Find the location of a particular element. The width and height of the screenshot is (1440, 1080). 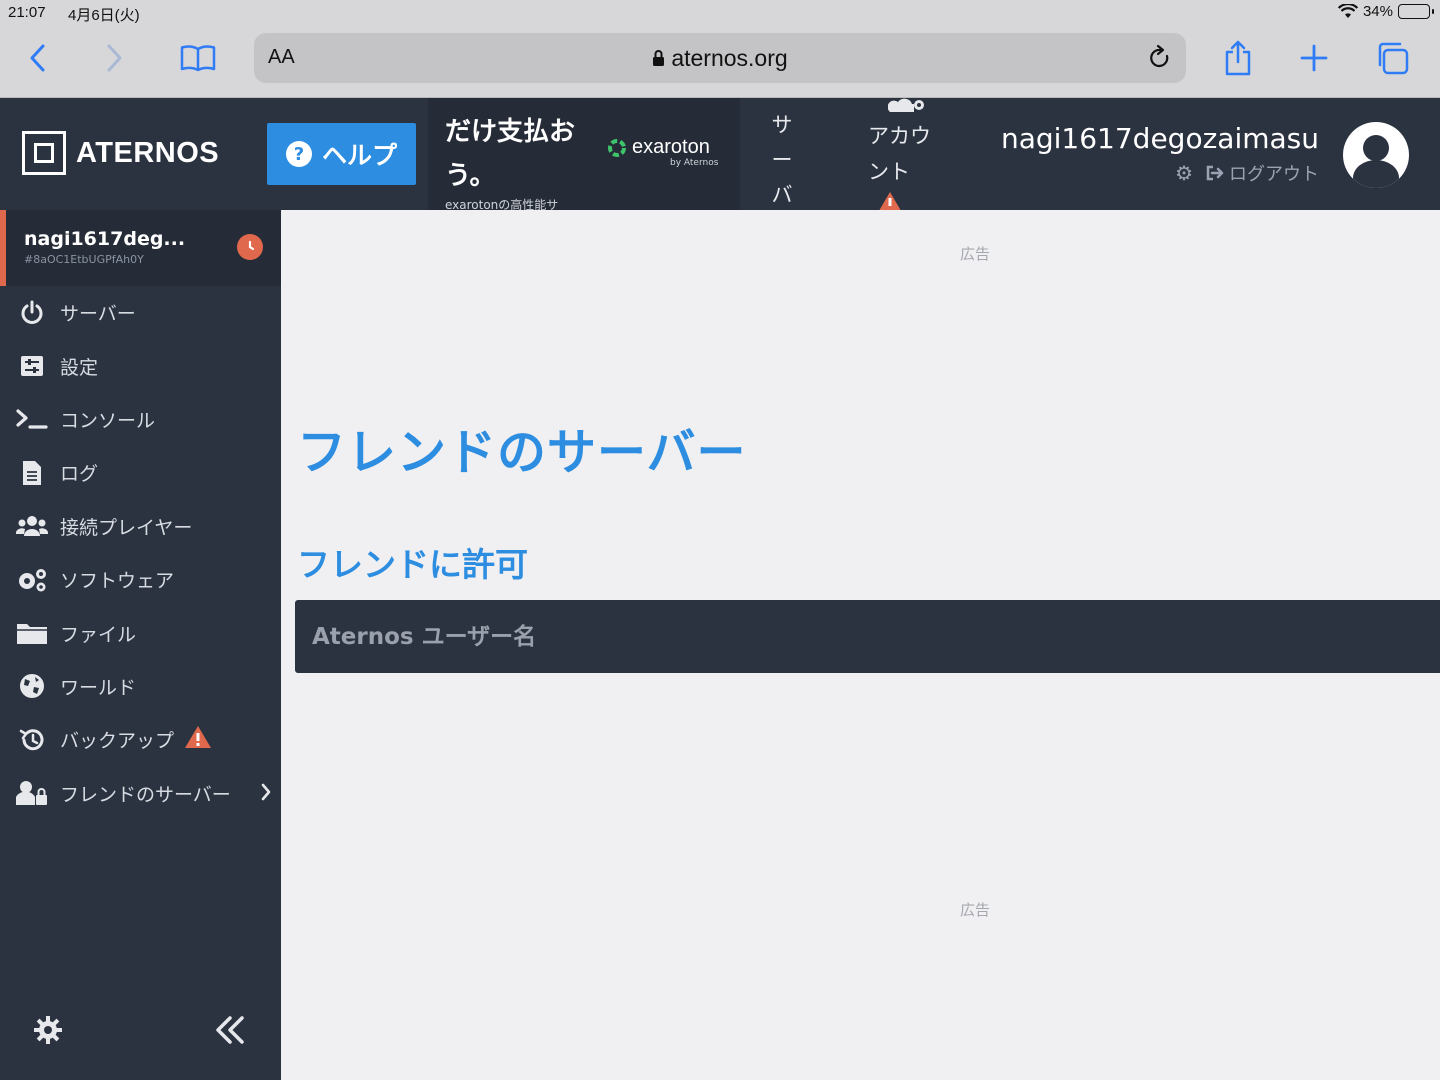

back-button is located at coordinates (38, 58).